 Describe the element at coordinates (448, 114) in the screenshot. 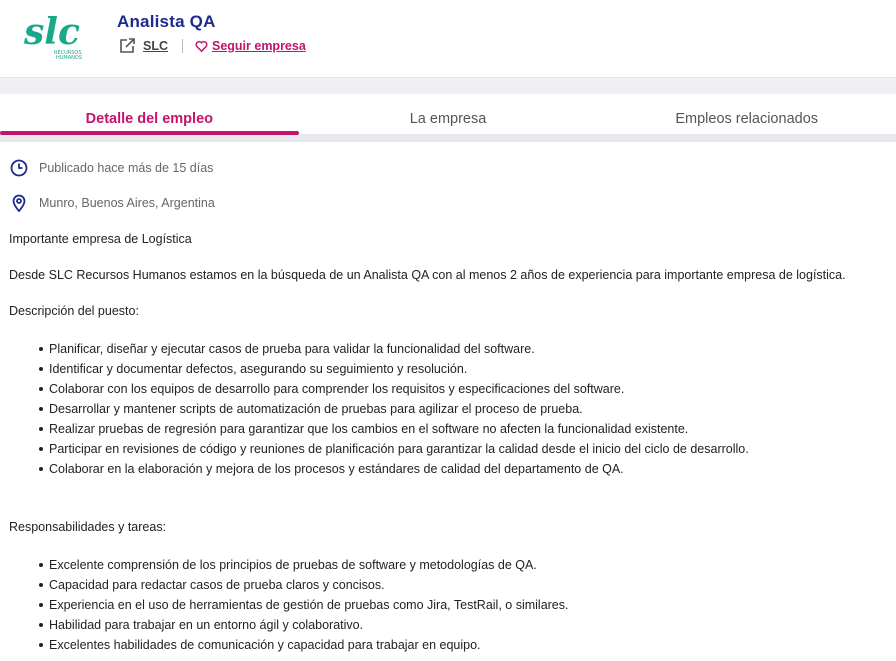

I see `tab-company: La empresa` at that location.